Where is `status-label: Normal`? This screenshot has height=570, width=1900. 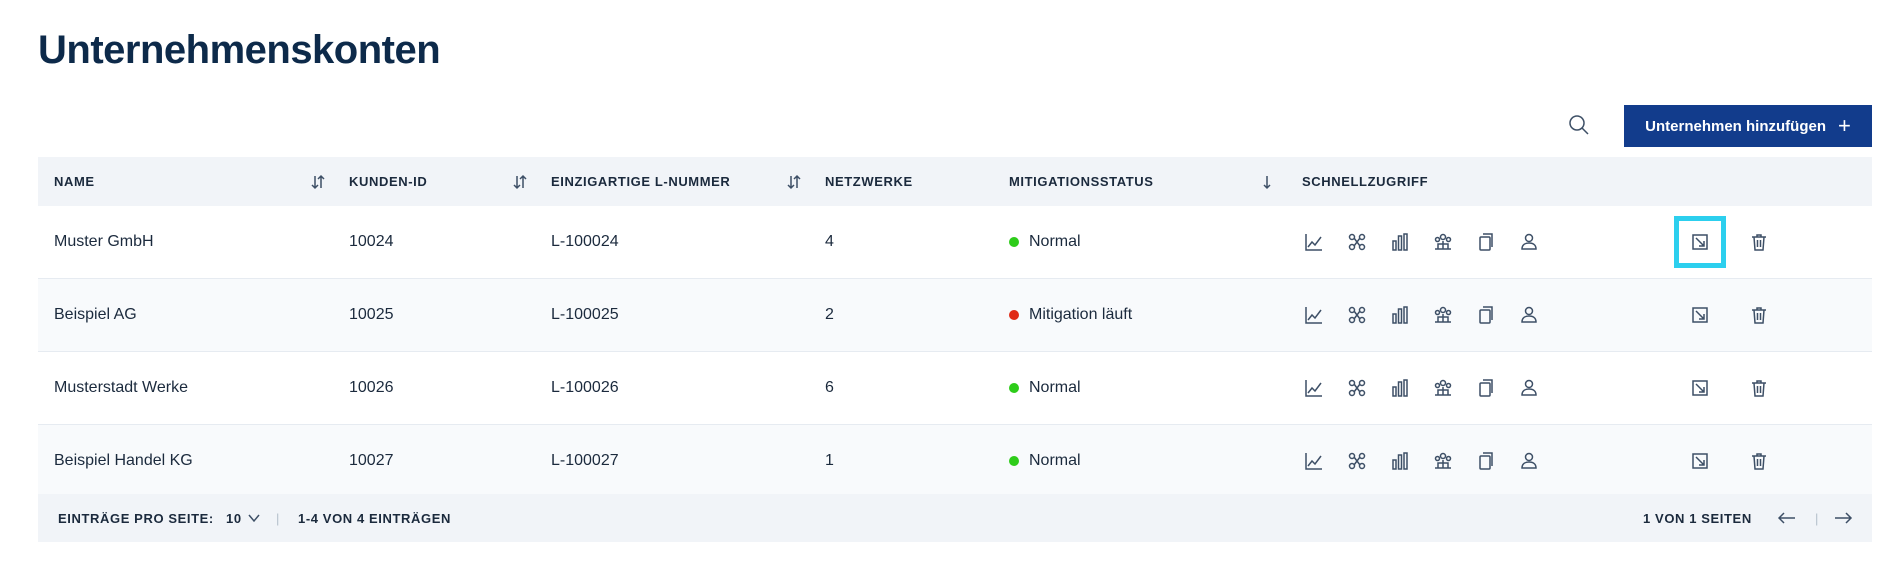
status-label: Normal is located at coordinates (1055, 460).